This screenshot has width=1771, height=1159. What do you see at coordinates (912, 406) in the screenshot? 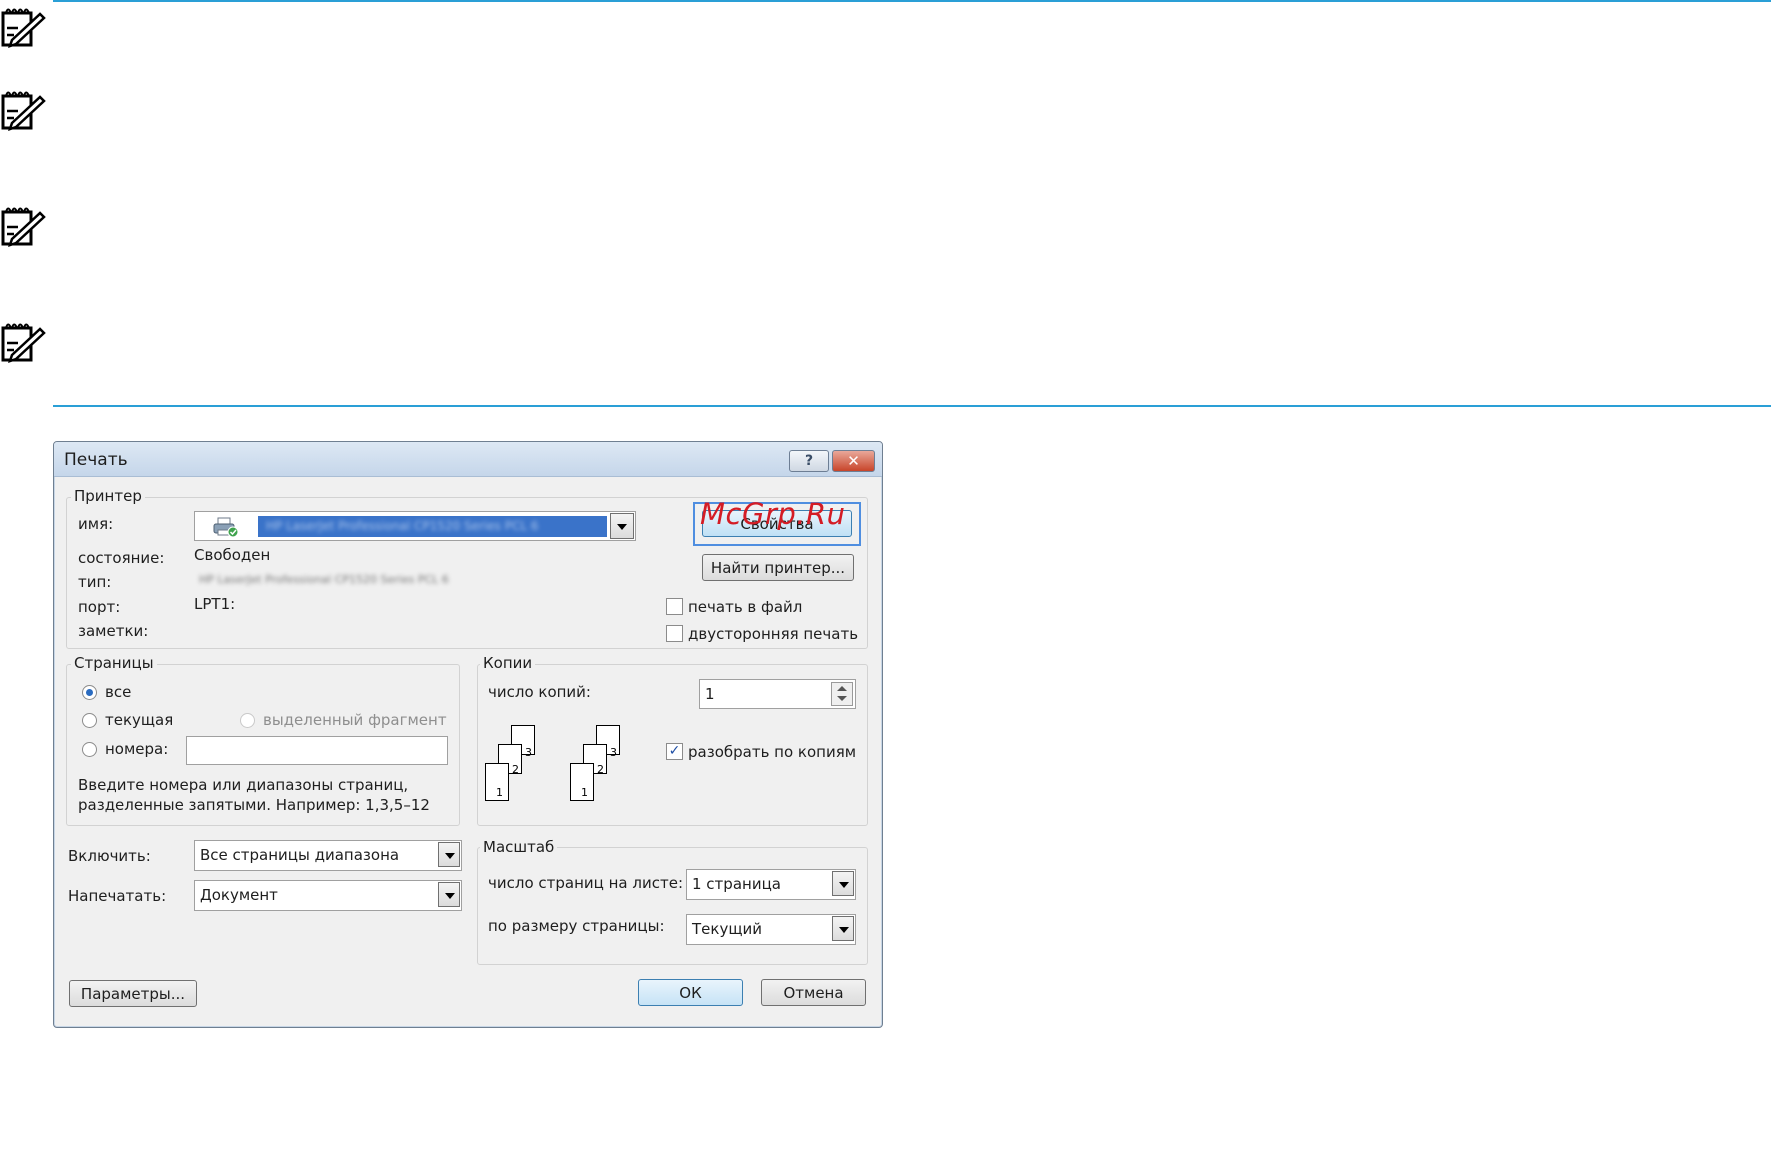
I see `section-rule` at bounding box center [912, 406].